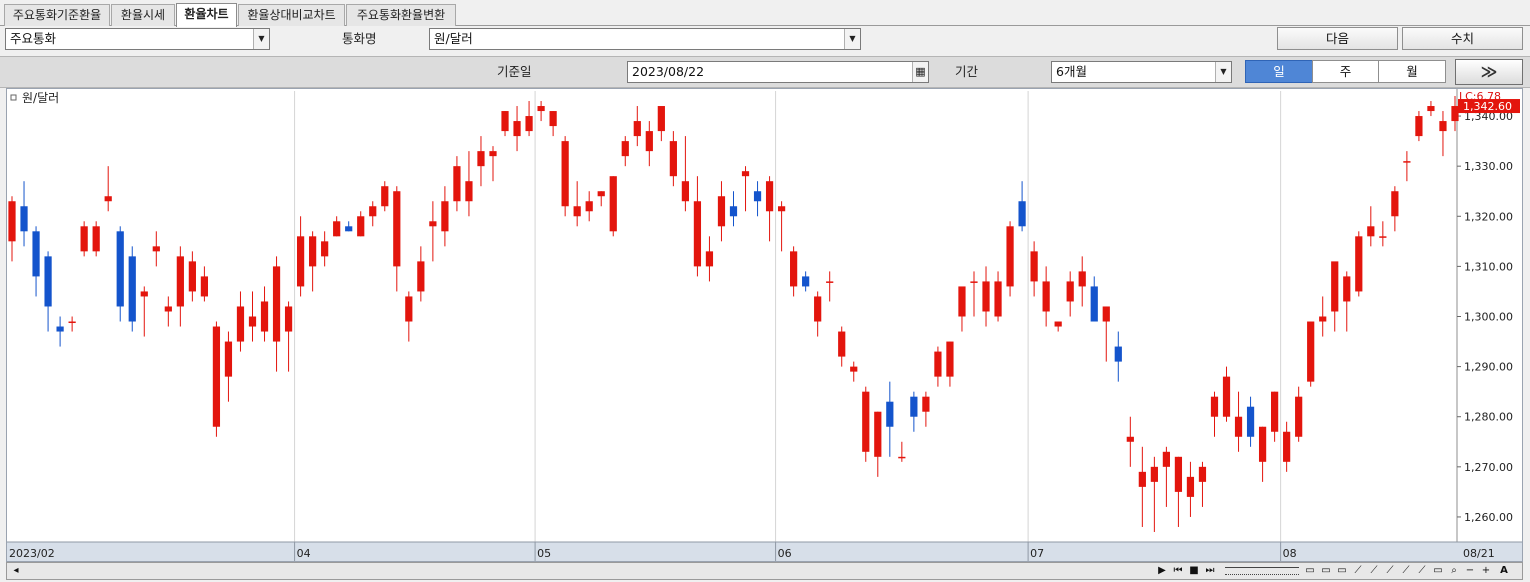  I want to click on zoom-slider, so click(1262, 571).